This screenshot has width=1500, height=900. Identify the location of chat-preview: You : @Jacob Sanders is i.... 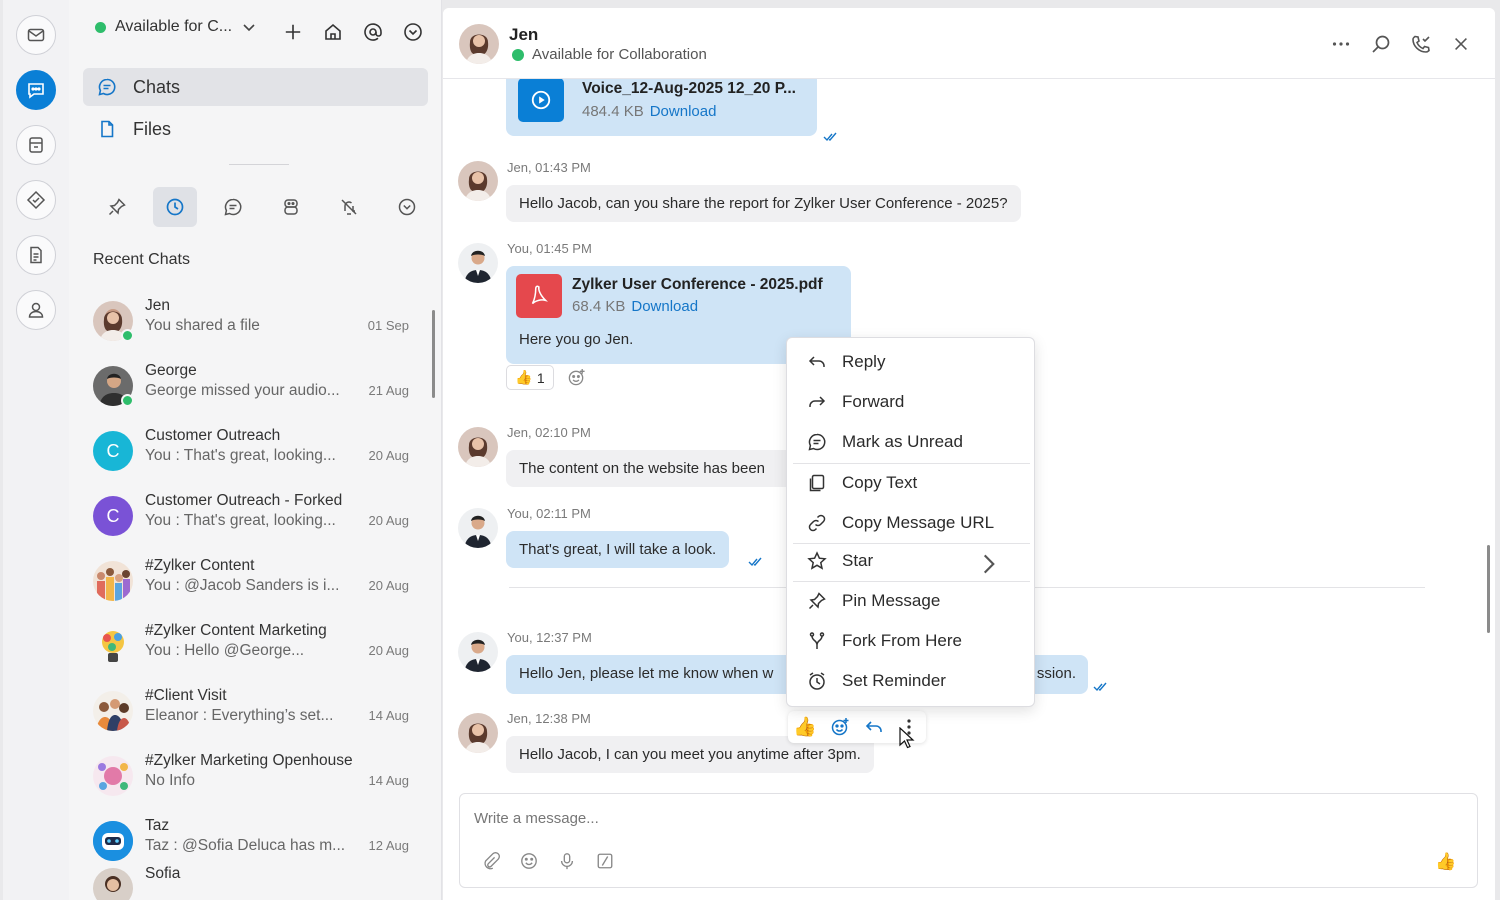
(242, 585).